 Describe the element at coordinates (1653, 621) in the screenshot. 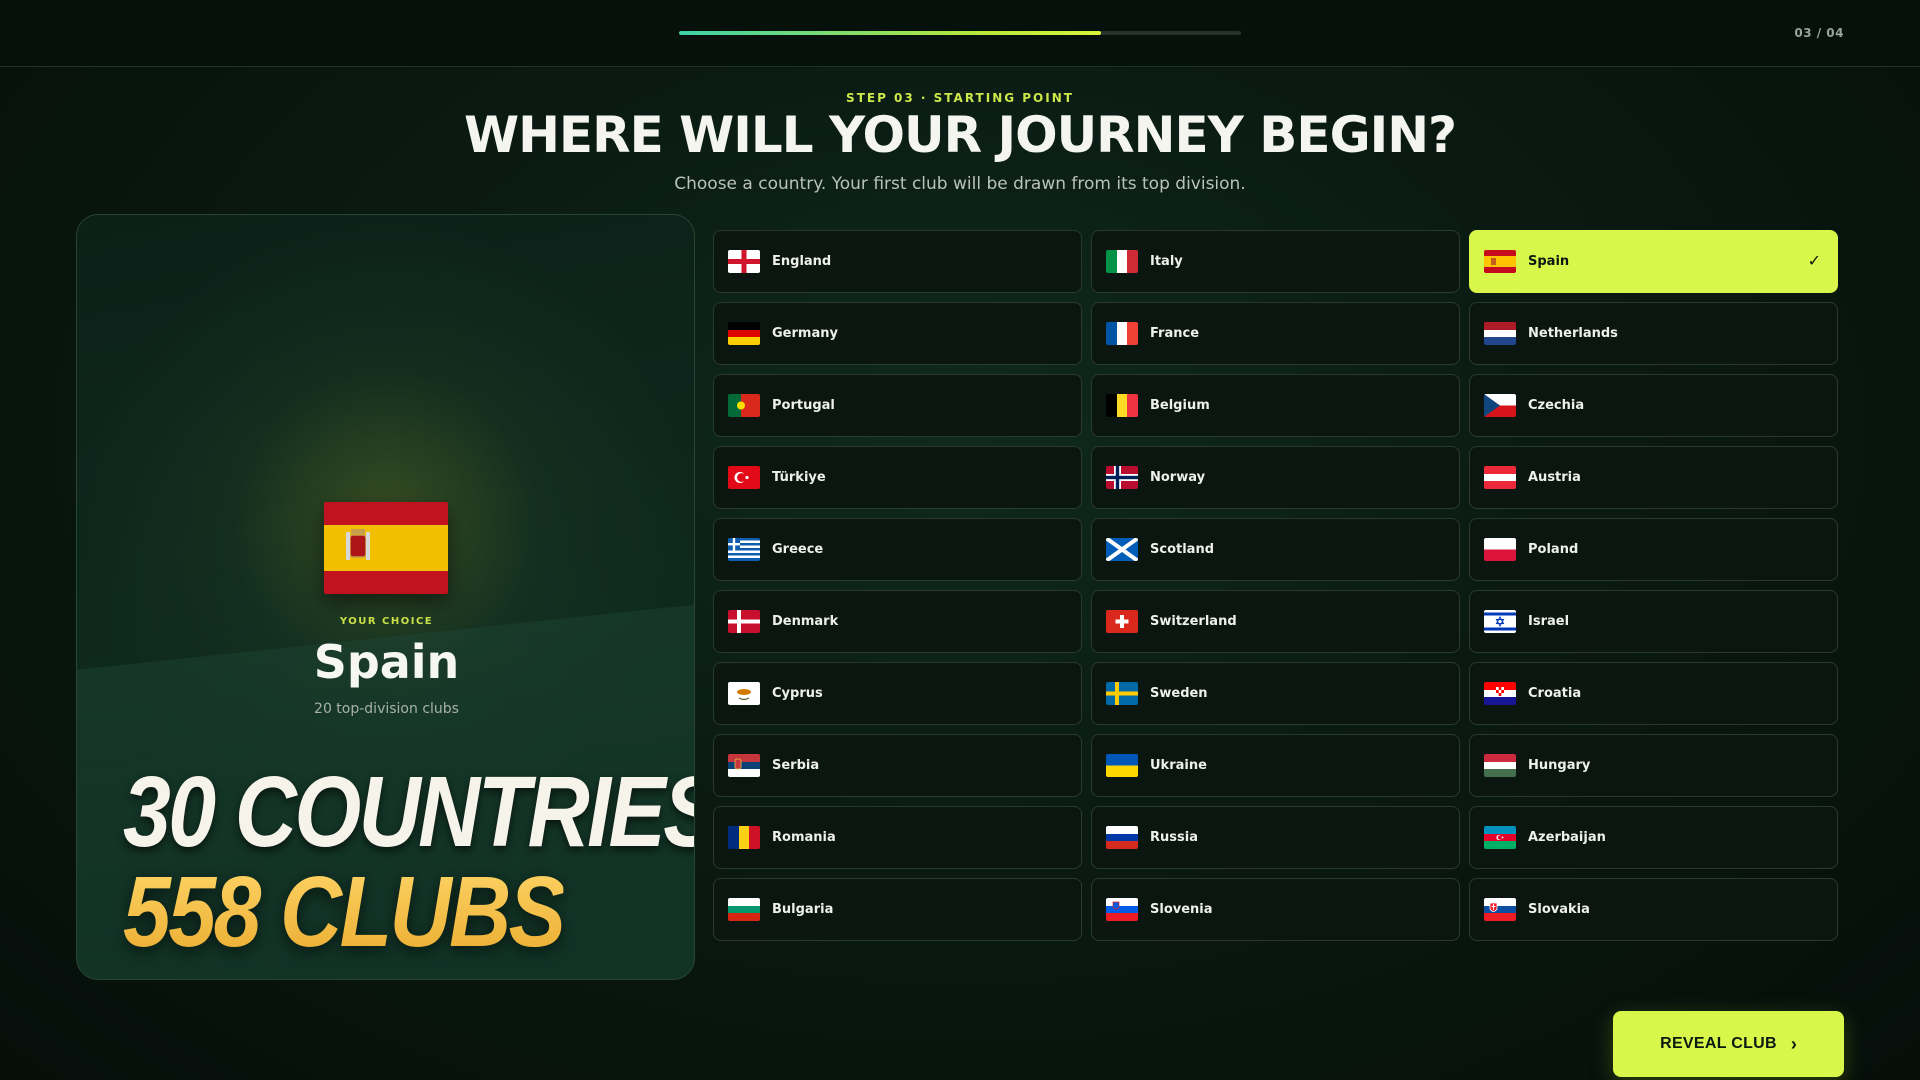

I see `country-option-israel: Israel` at that location.